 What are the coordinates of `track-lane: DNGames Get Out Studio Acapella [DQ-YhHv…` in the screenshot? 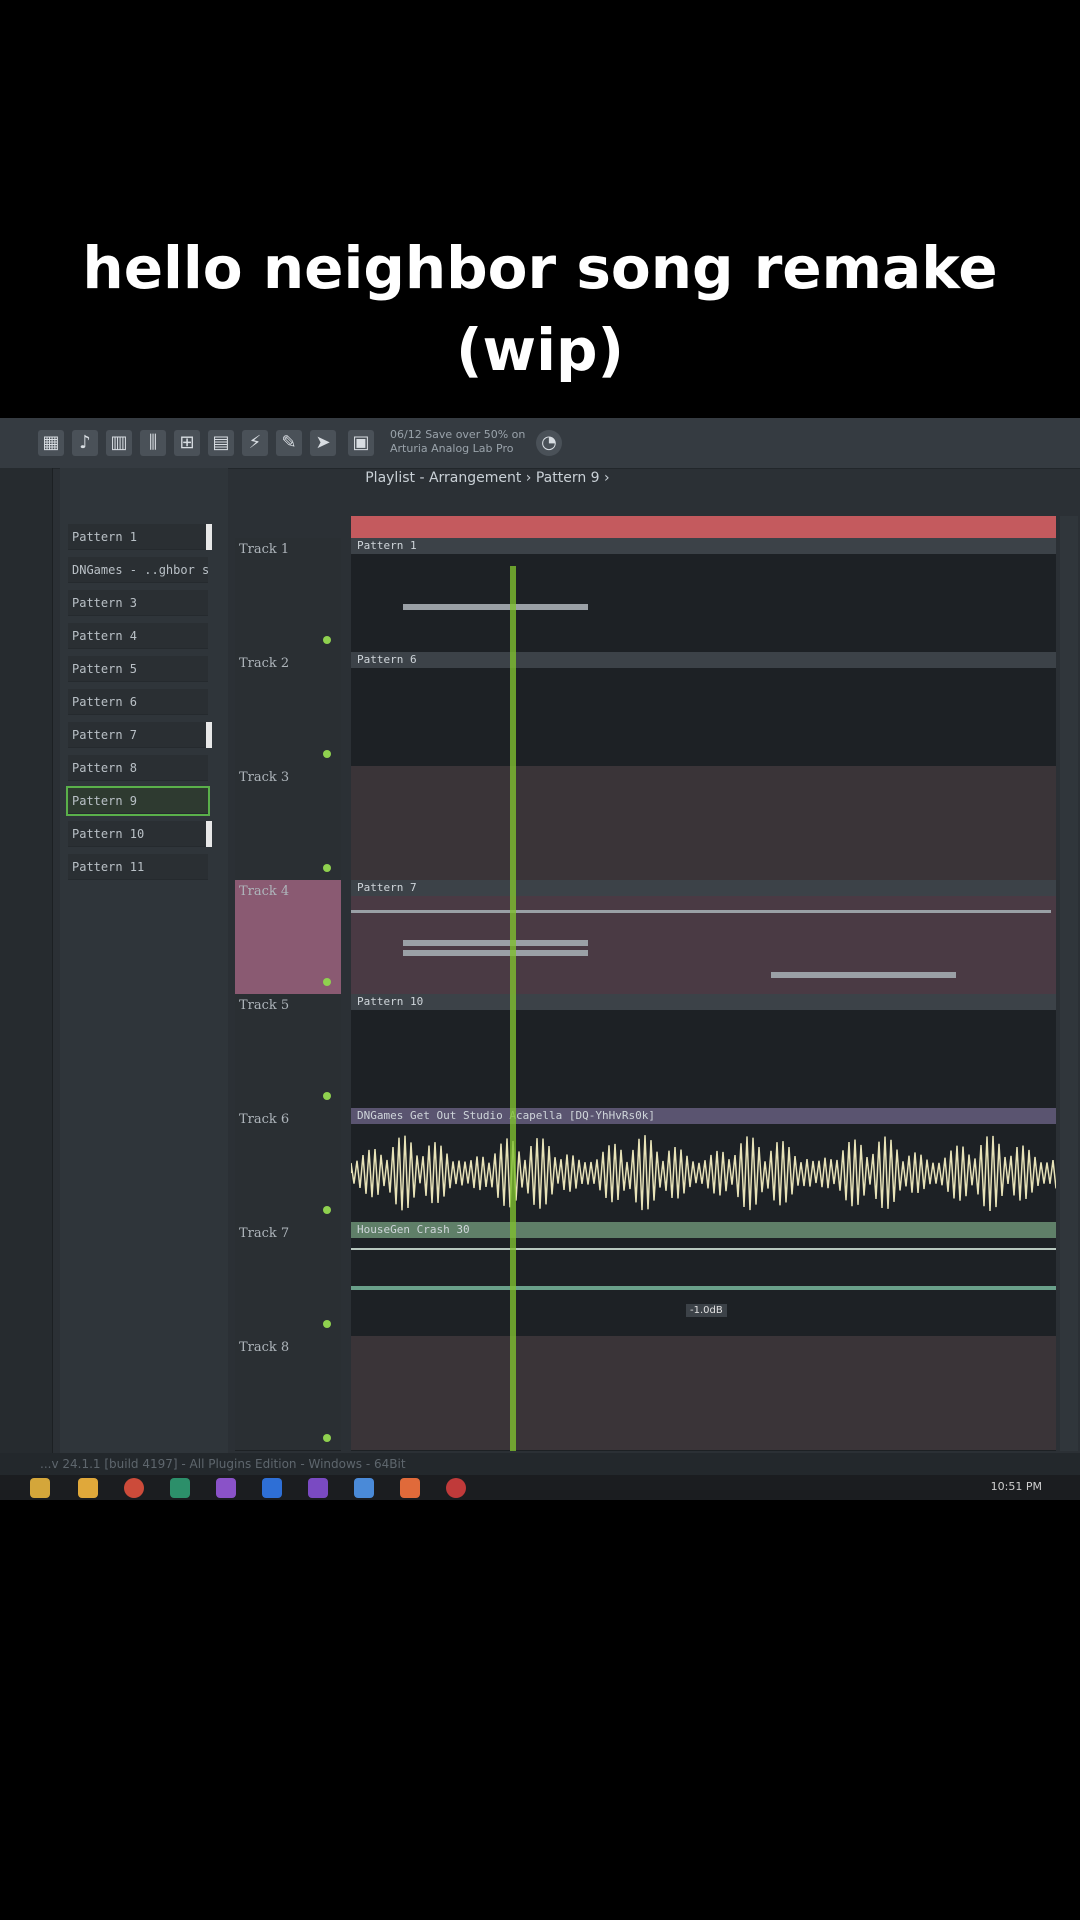 It's located at (703, 1165).